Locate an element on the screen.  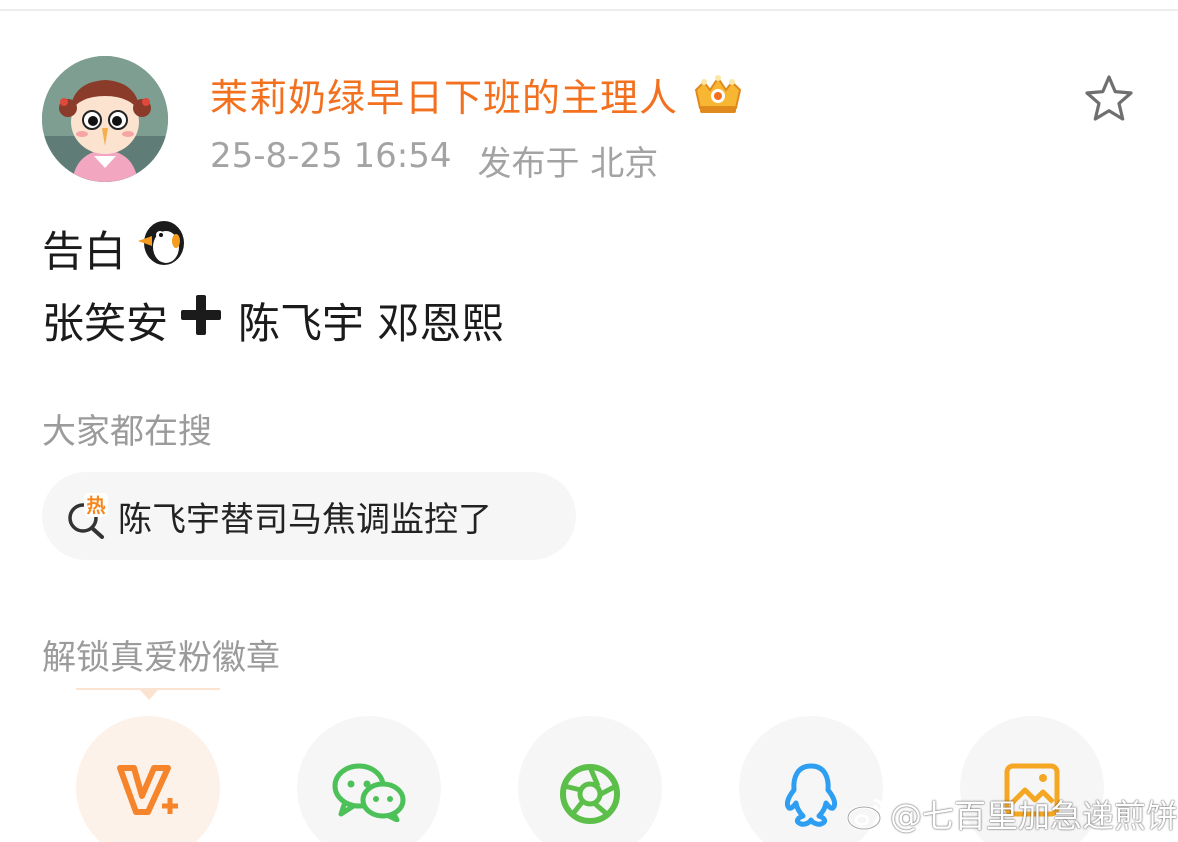
post-timestamp: 25-8-25 16:54 is located at coordinates (331, 156).